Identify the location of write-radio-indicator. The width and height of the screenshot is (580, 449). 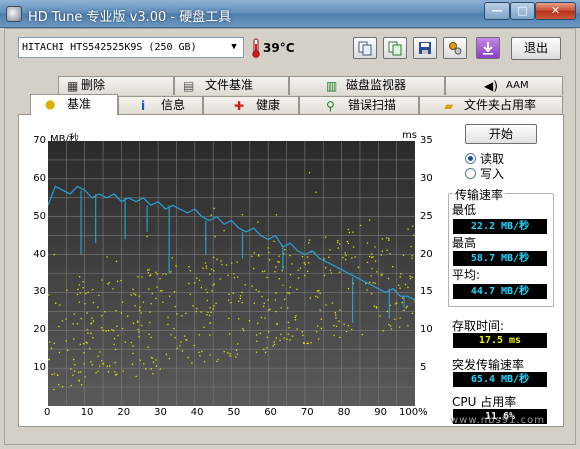
(470, 173).